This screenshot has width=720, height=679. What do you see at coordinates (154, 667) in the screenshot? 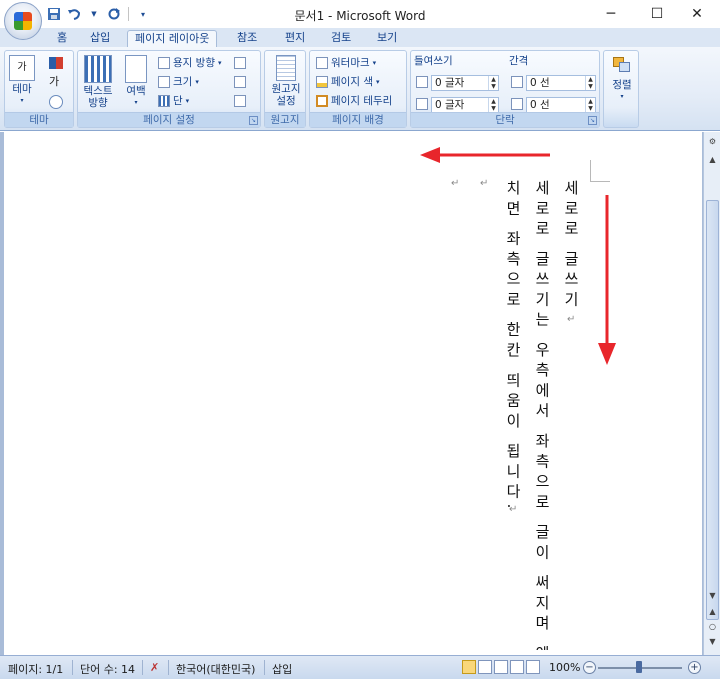
I see `proofing-icon: ✗` at bounding box center [154, 667].